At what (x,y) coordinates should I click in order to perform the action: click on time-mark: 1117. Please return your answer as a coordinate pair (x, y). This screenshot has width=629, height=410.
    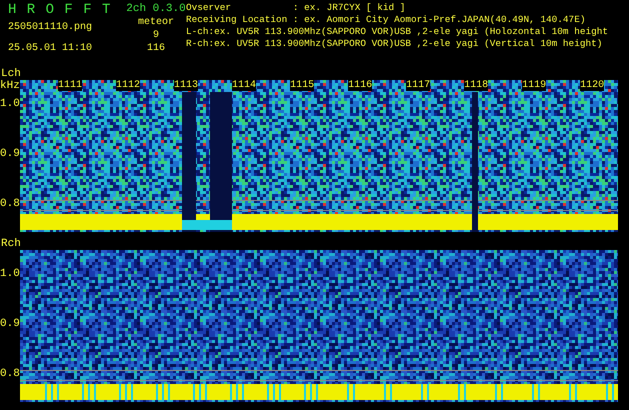
    Looking at the image, I should click on (418, 85).